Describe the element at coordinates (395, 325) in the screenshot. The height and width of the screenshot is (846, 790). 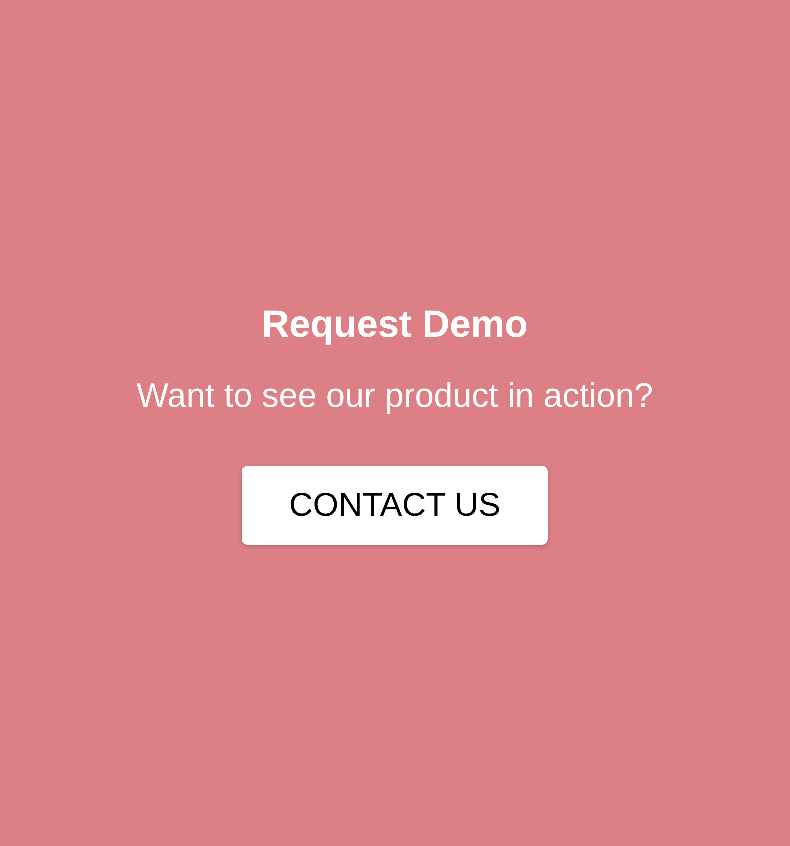
I see `heading: Request Demo` at that location.